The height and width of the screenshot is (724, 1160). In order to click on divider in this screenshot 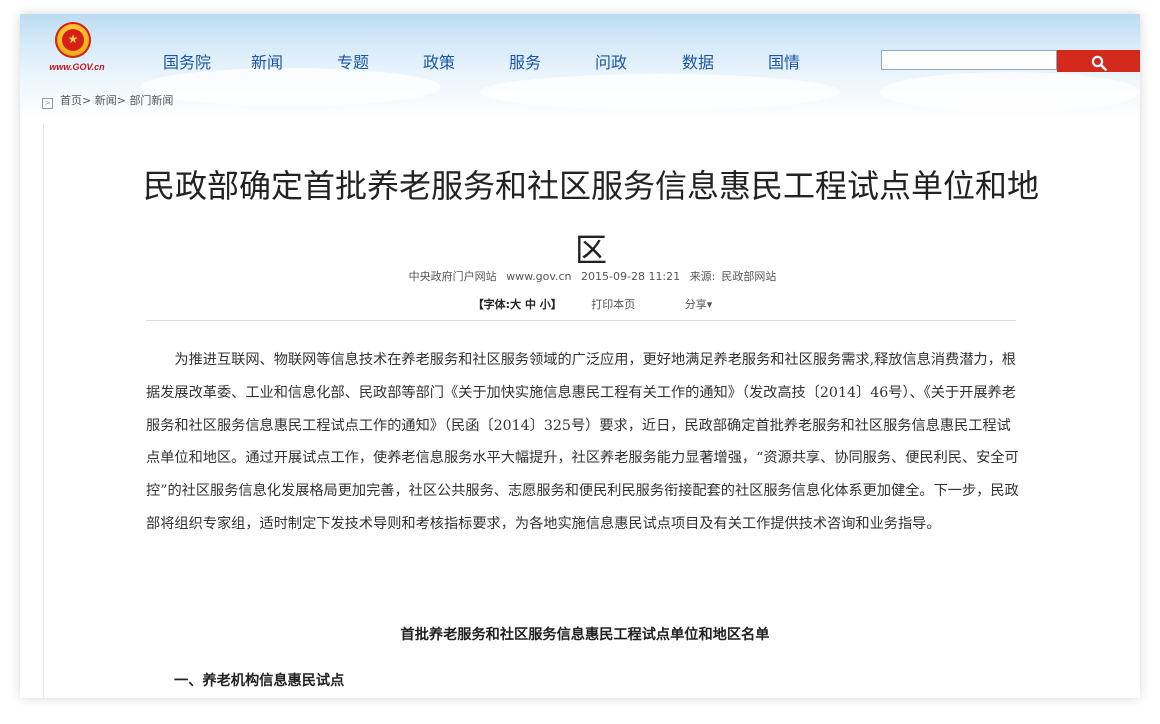, I will do `click(581, 320)`.